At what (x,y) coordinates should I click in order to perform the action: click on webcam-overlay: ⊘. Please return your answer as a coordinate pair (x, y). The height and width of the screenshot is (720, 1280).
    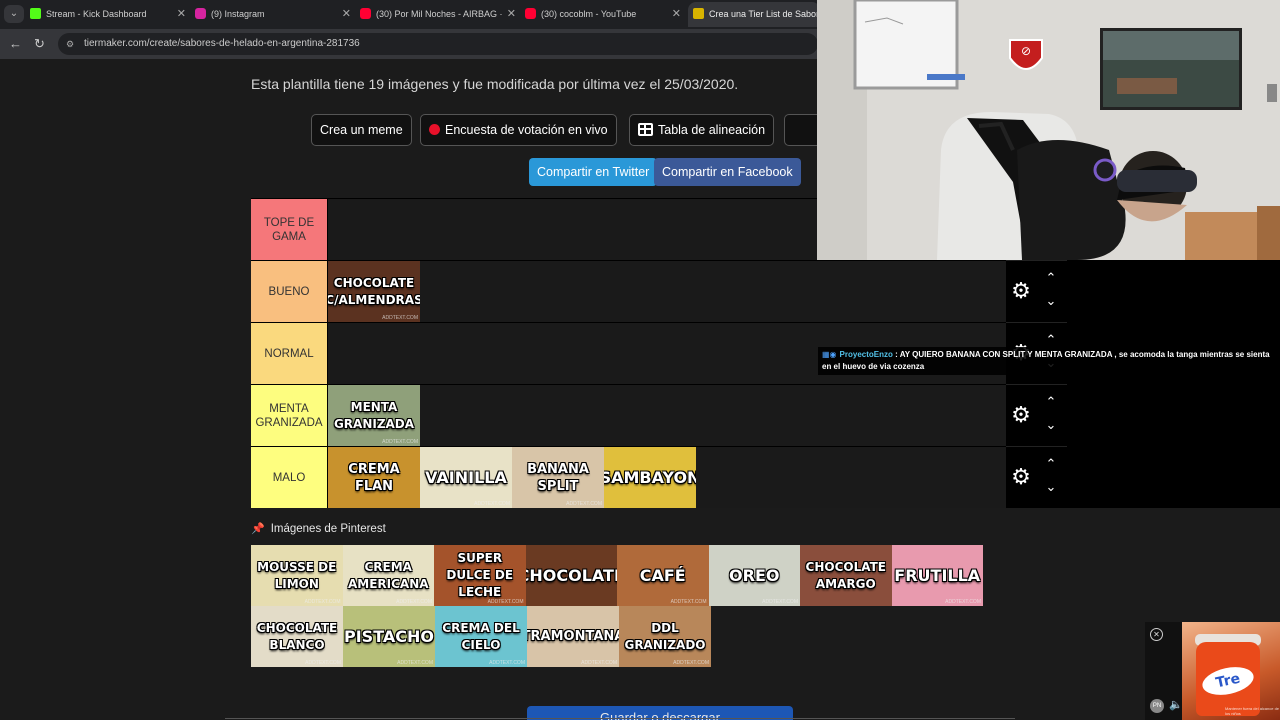
    Looking at the image, I should click on (1048, 130).